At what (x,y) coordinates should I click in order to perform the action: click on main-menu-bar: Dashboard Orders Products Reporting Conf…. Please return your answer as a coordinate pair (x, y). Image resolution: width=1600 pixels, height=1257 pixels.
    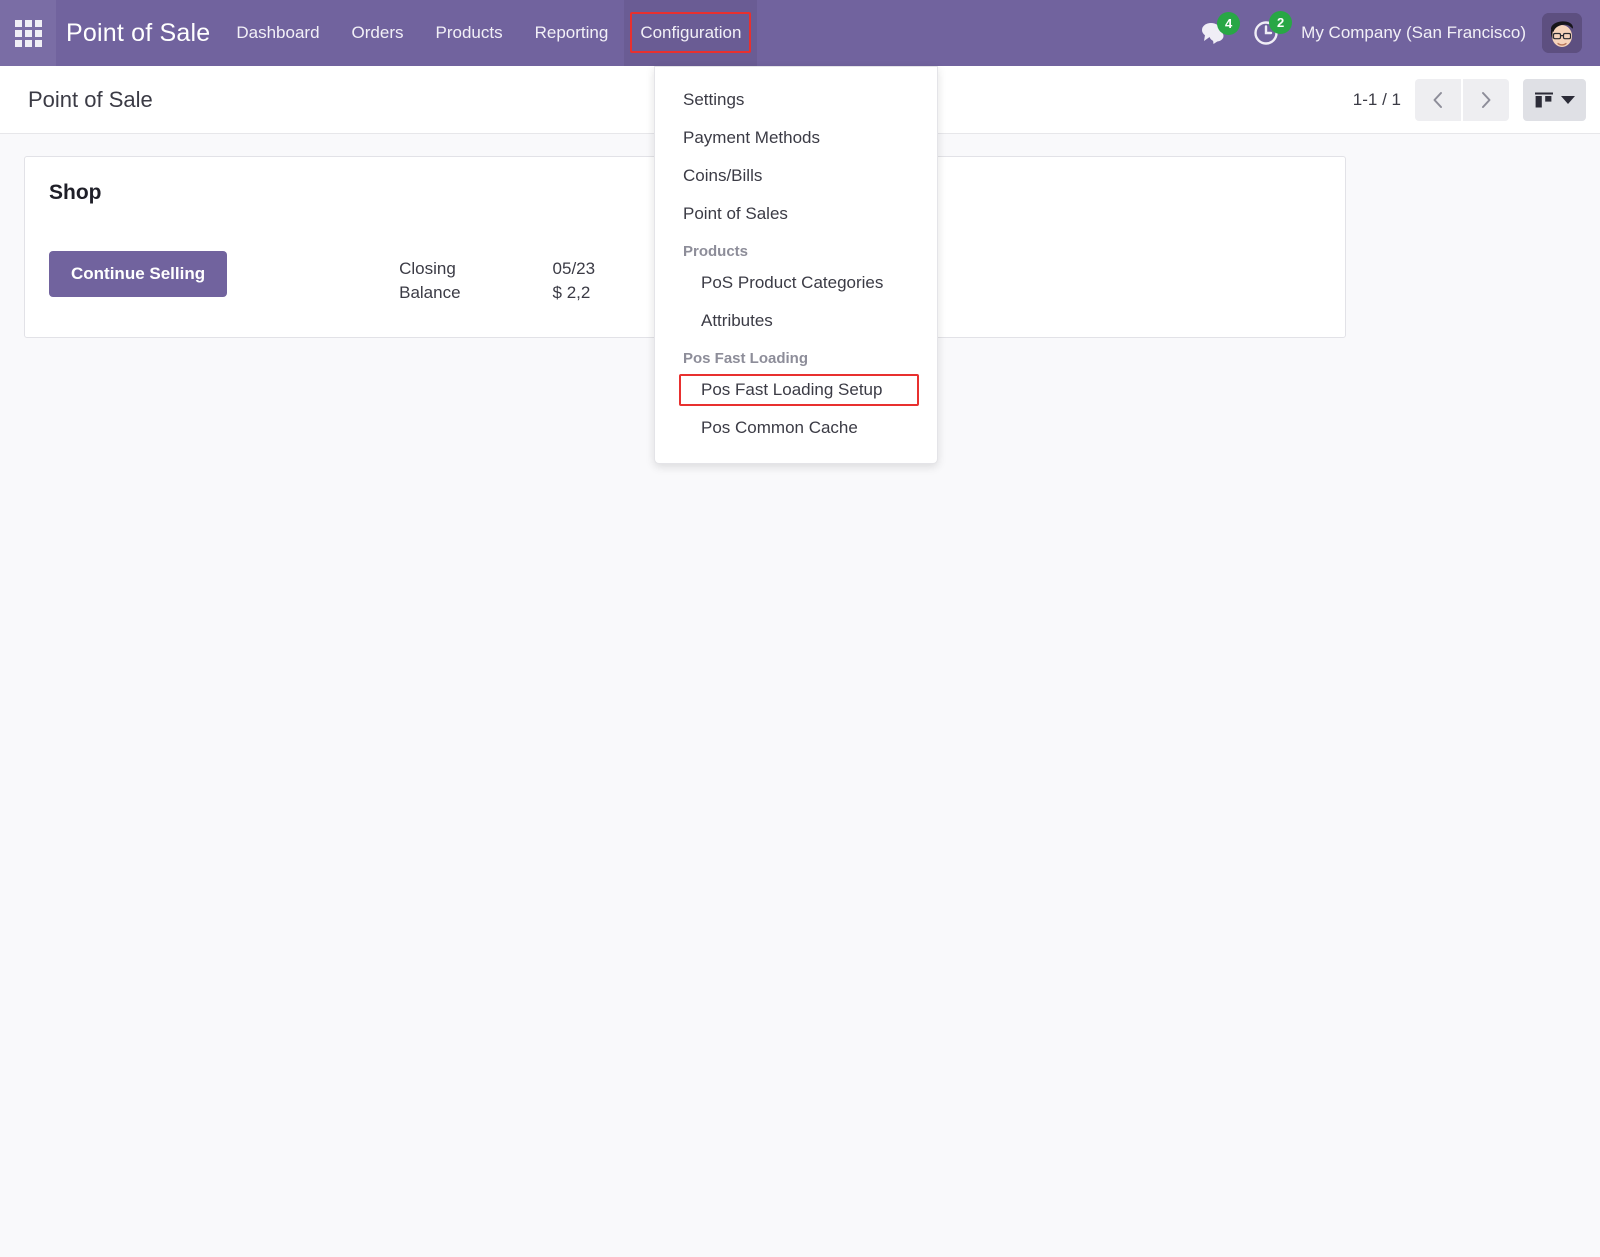
    Looking at the image, I should click on (489, 33).